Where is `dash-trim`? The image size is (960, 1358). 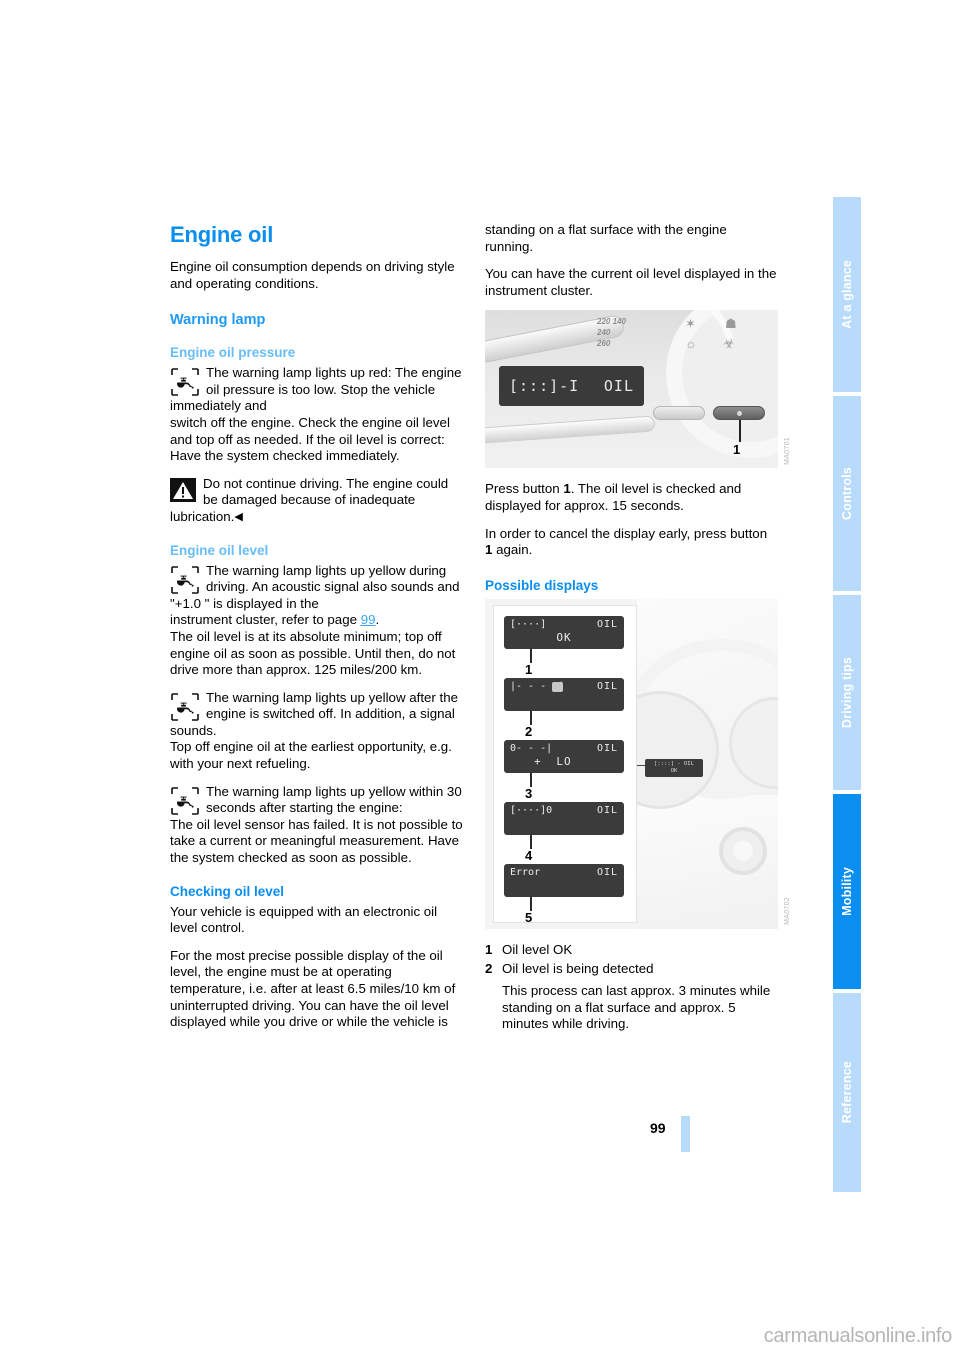 dash-trim is located at coordinates (570, 430).